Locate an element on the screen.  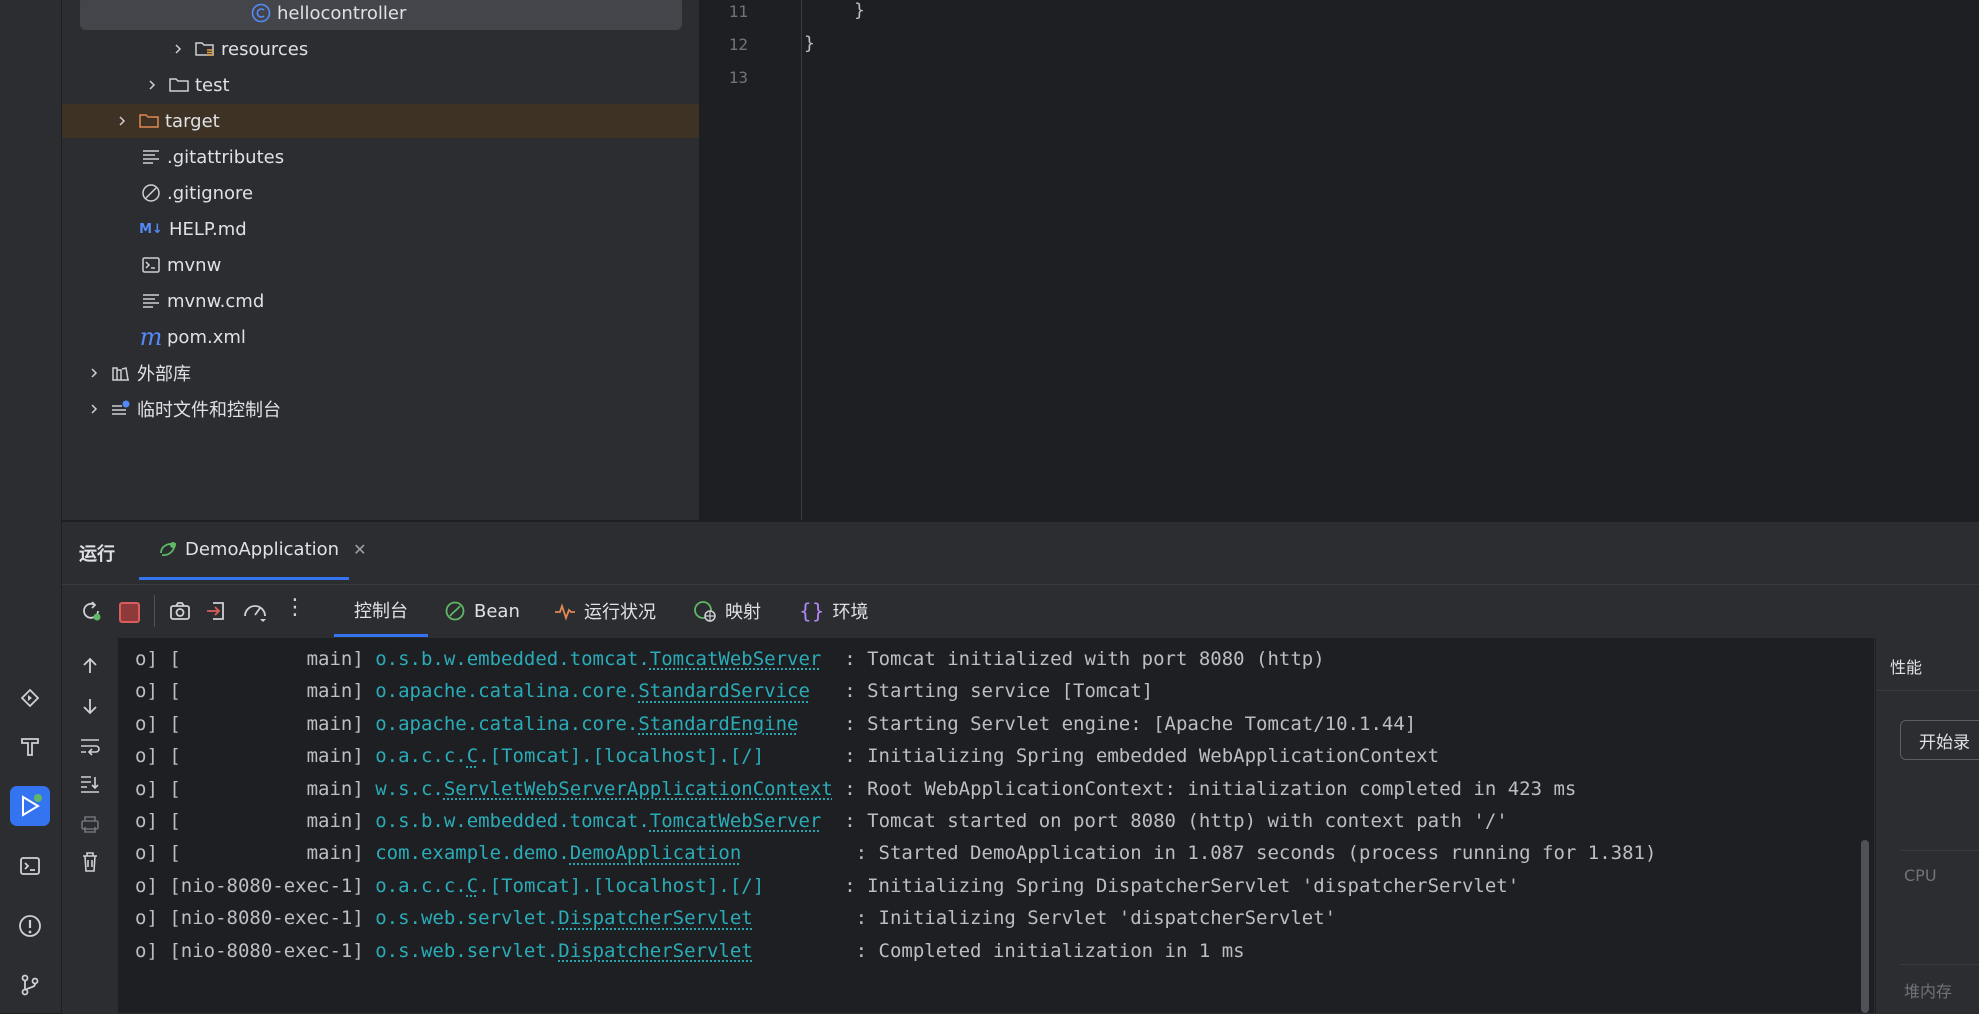
log-package: o.s.web.servlet. is located at coordinates (467, 918).